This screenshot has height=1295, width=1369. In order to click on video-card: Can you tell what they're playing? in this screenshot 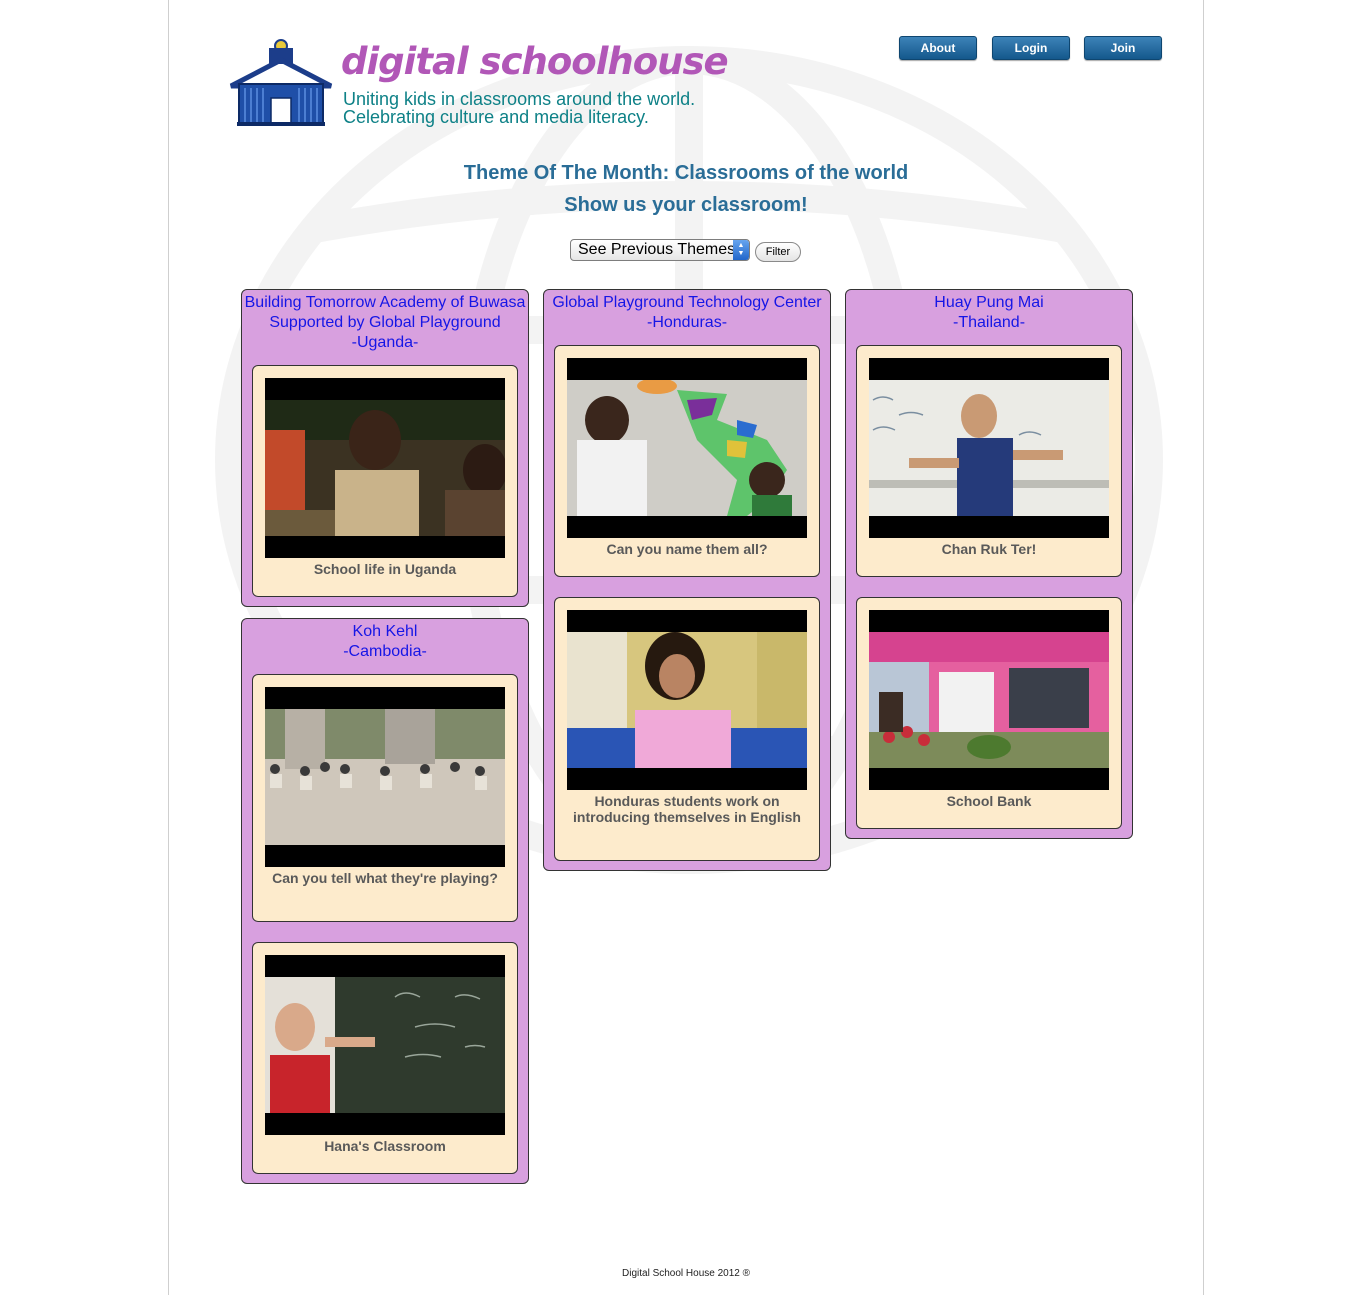, I will do `click(385, 798)`.